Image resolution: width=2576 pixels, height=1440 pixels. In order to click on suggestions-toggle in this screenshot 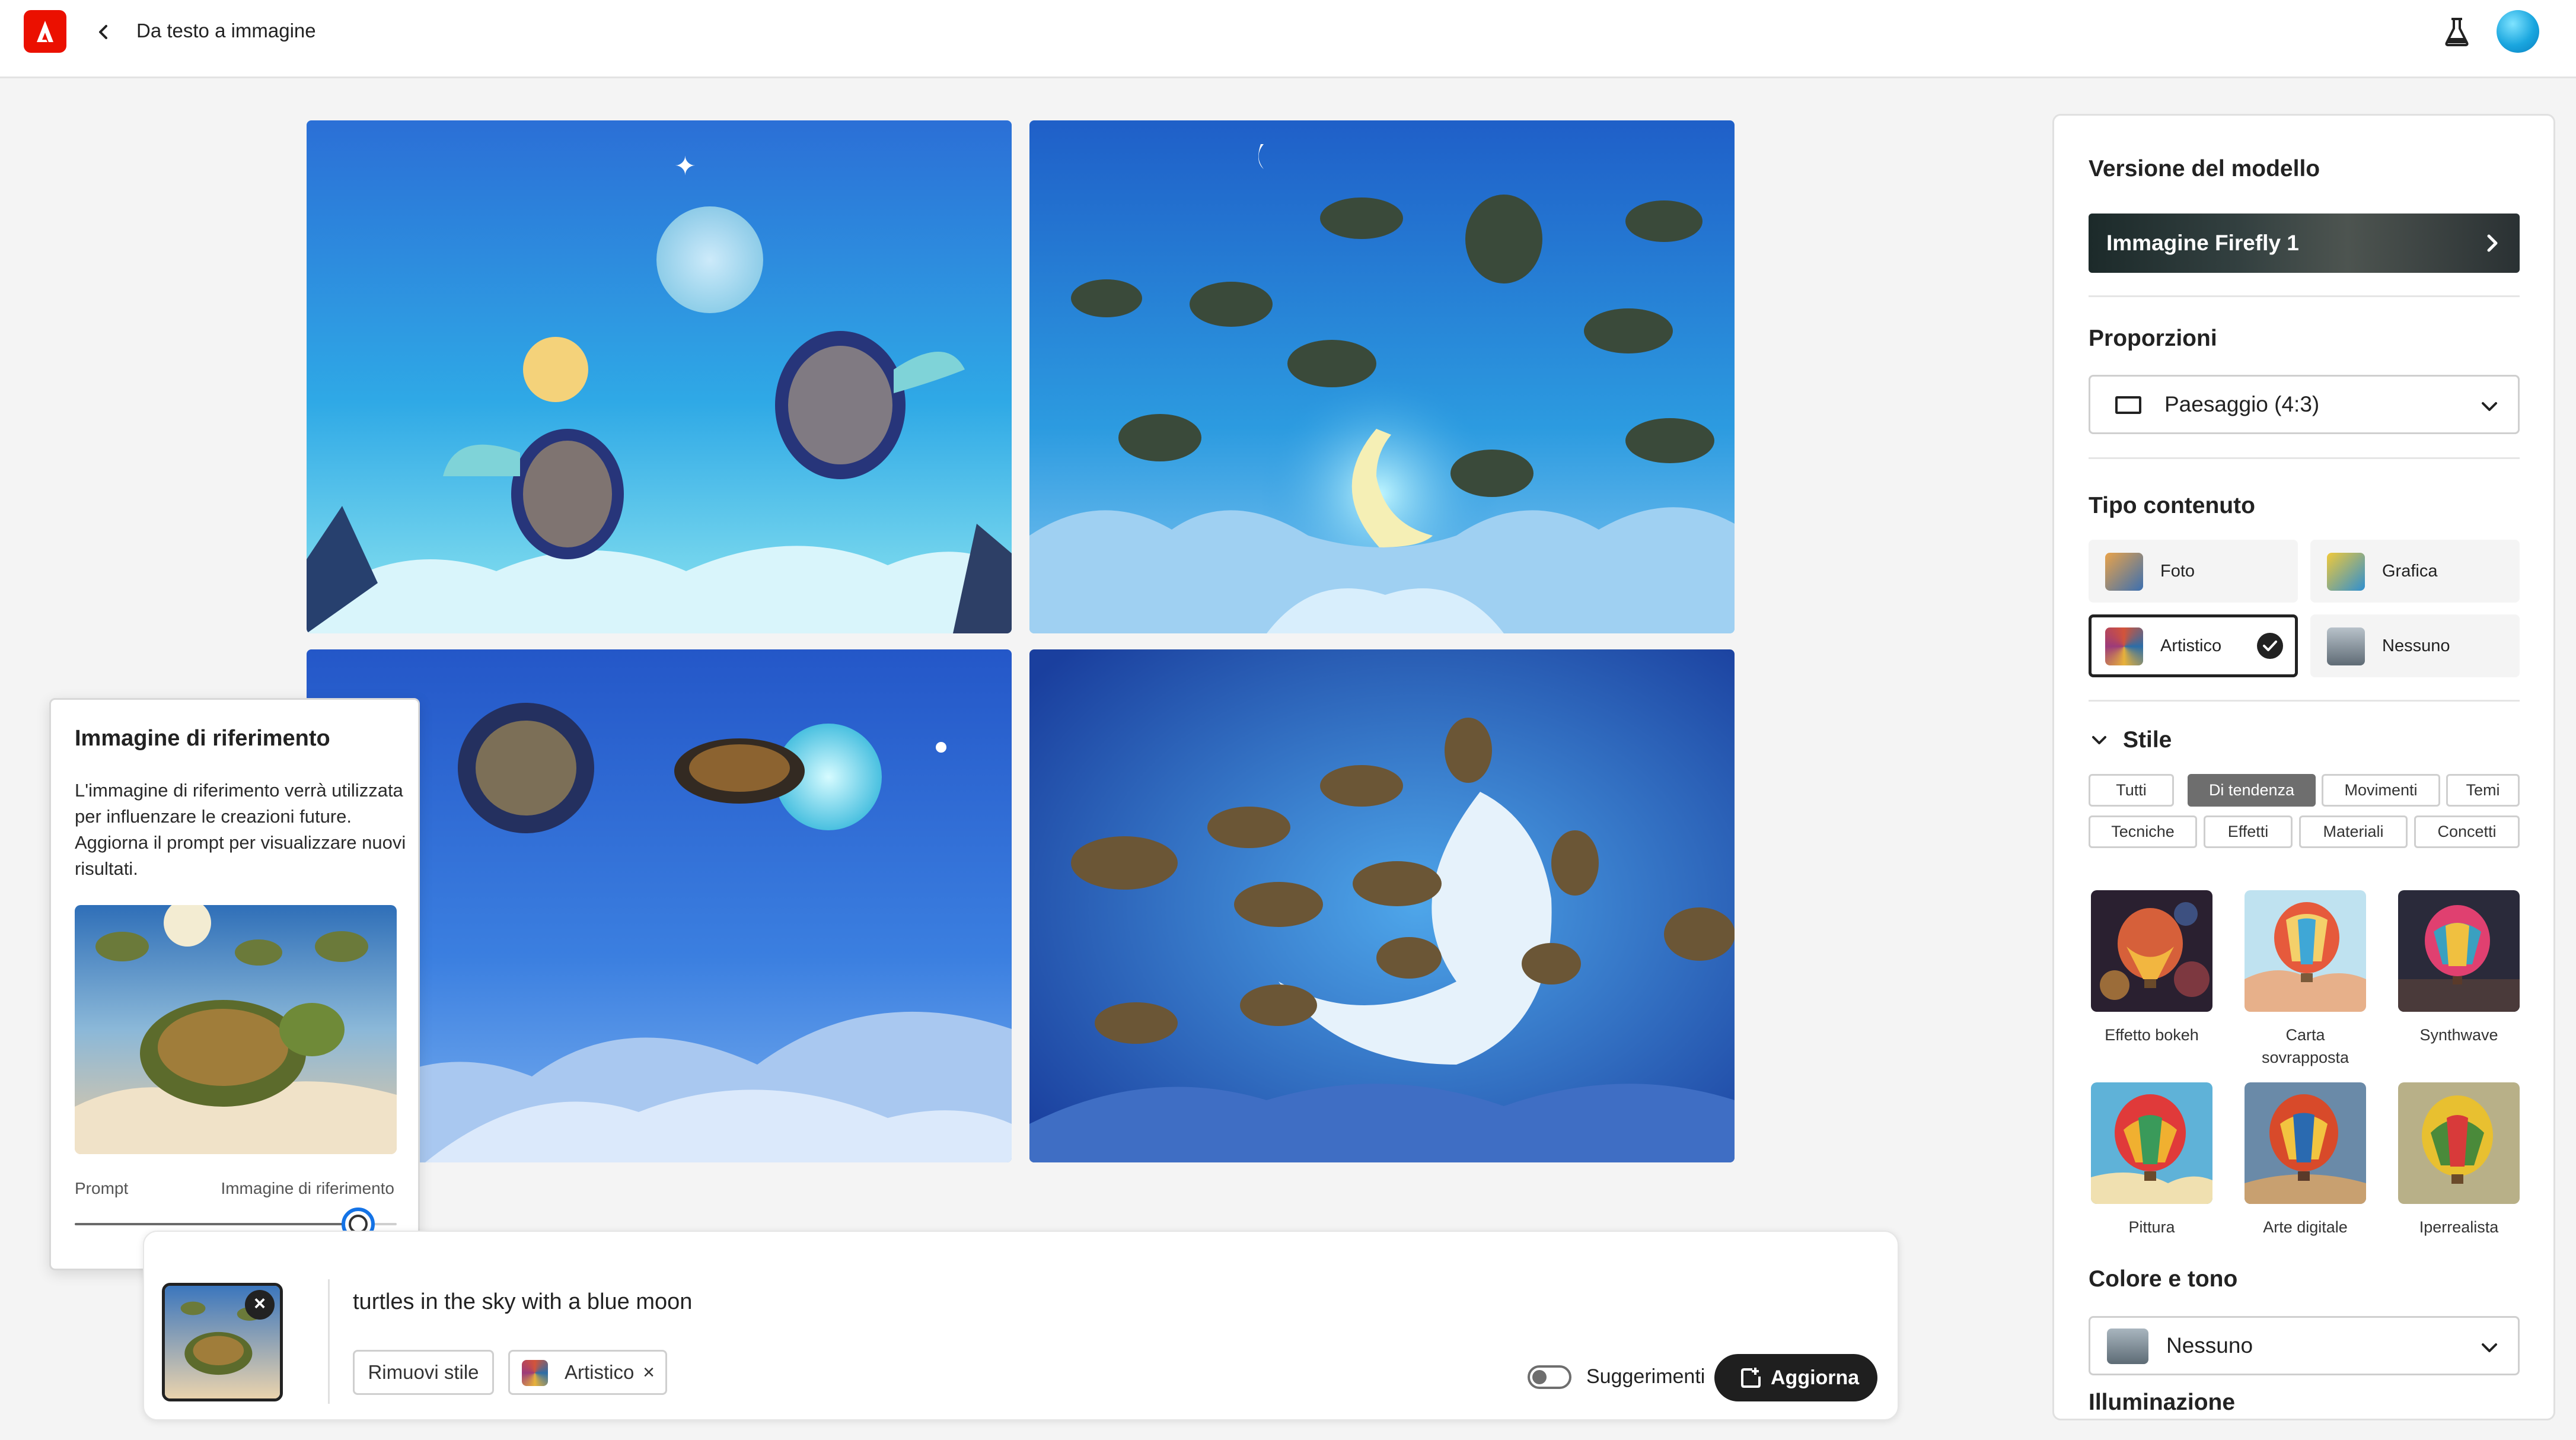, I will do `click(1549, 1377)`.